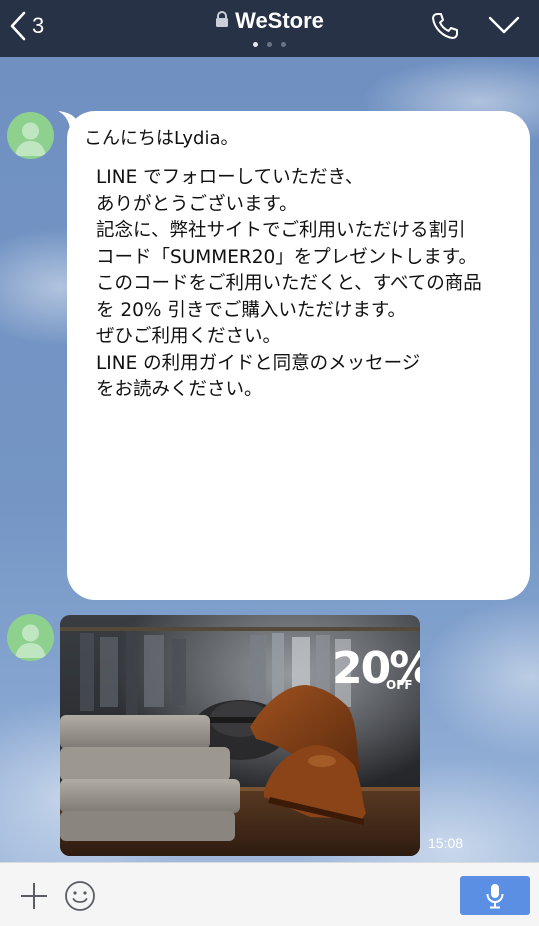  I want to click on plus-icon, so click(34, 896).